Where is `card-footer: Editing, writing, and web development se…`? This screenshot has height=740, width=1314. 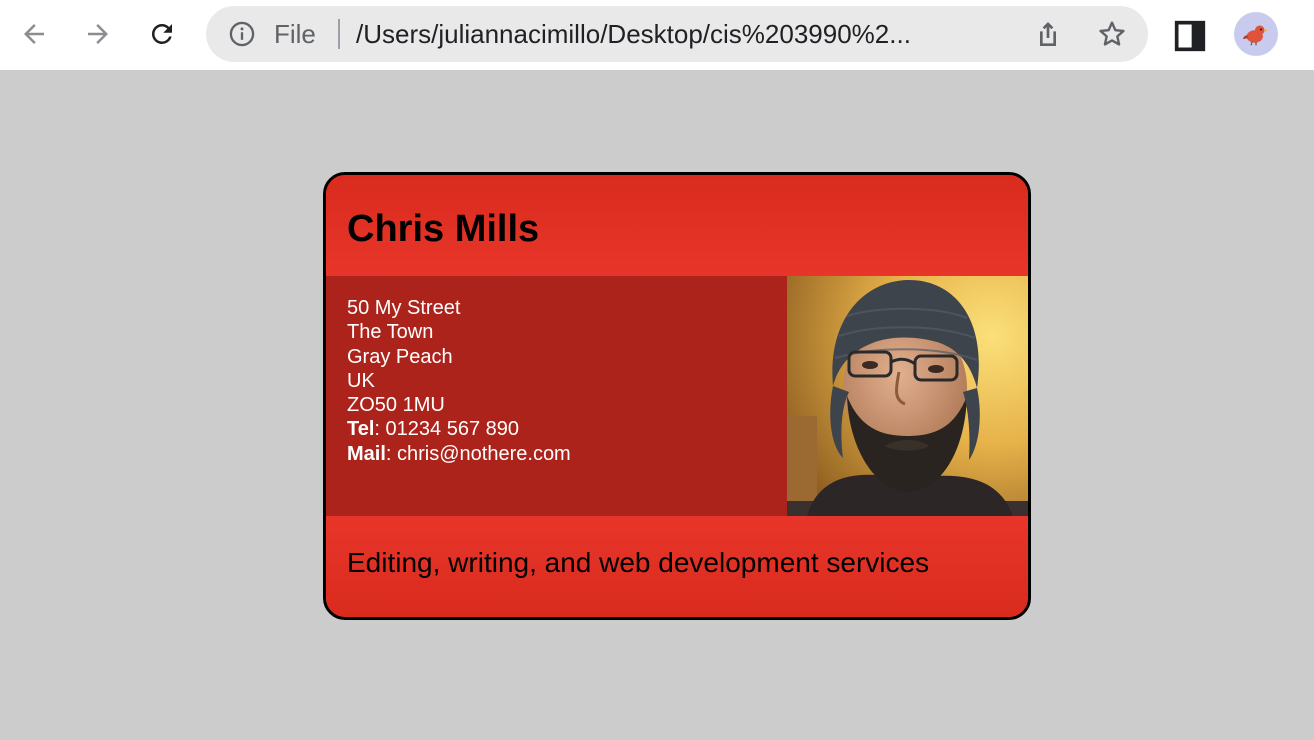
card-footer: Editing, writing, and web development se… is located at coordinates (677, 566).